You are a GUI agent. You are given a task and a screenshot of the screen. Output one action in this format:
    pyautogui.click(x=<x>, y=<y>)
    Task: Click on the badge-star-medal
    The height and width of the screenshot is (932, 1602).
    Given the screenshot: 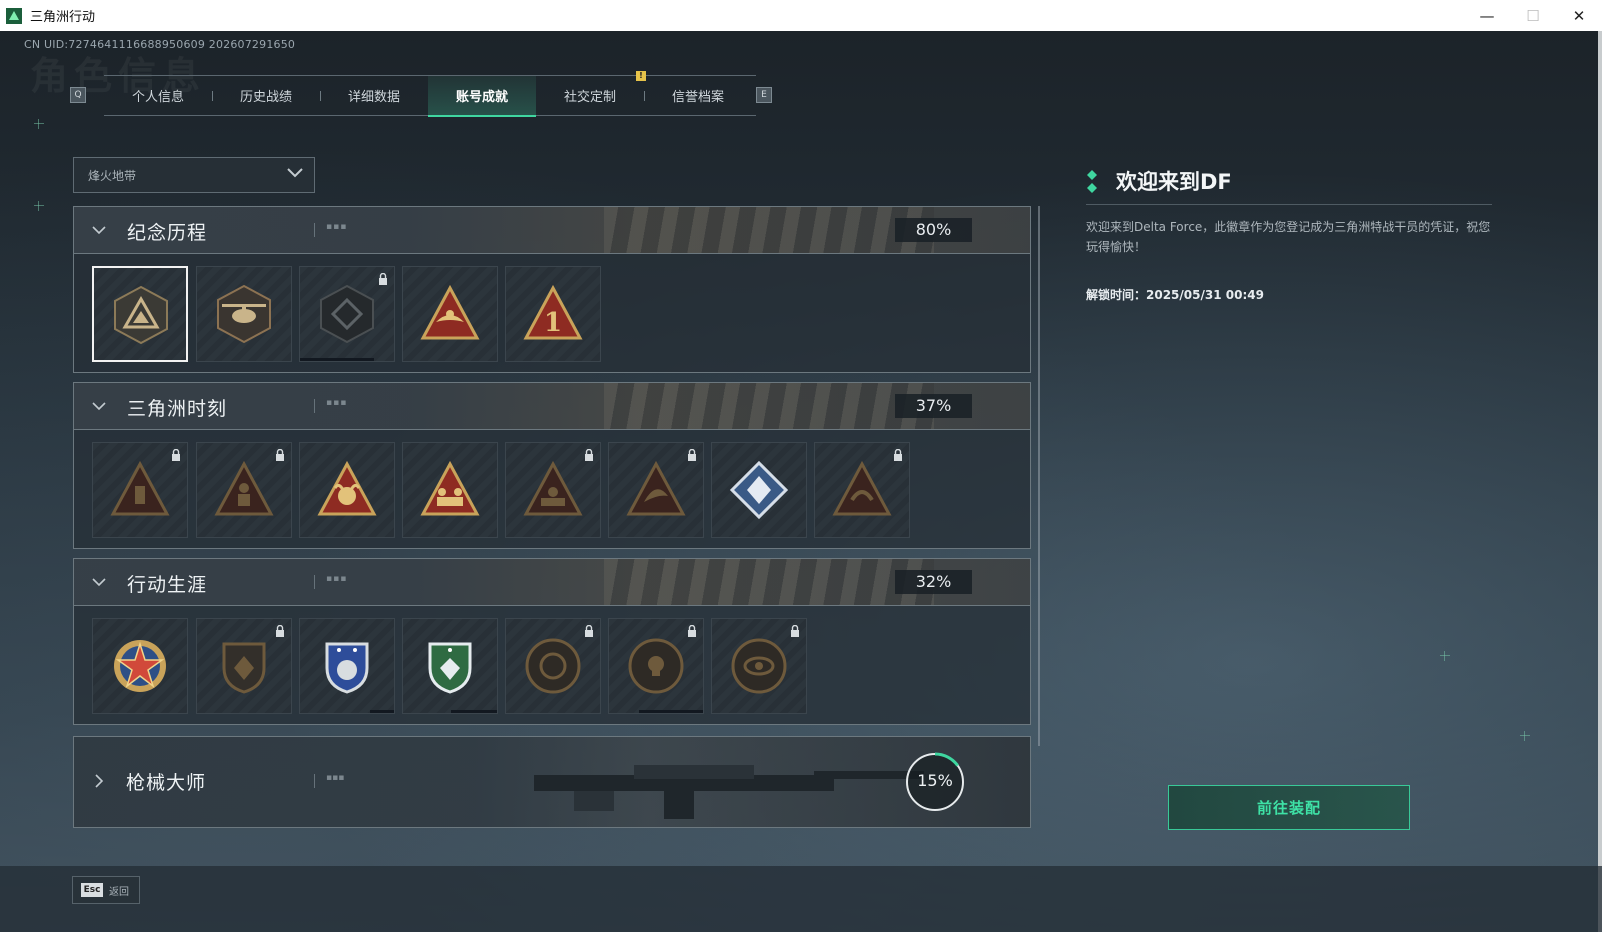 What is the action you would take?
    pyautogui.click(x=140, y=666)
    